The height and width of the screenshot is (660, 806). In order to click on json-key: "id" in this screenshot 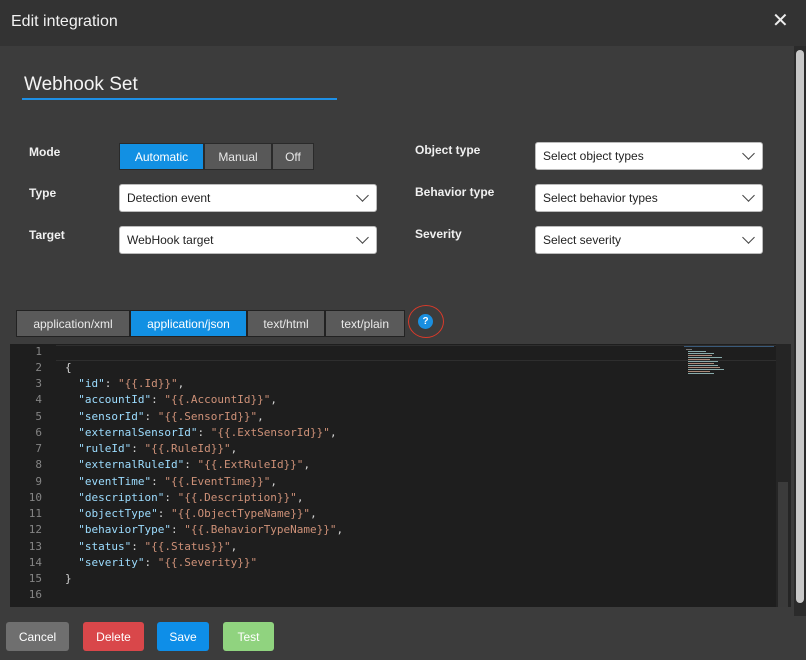, I will do `click(91, 383)`.